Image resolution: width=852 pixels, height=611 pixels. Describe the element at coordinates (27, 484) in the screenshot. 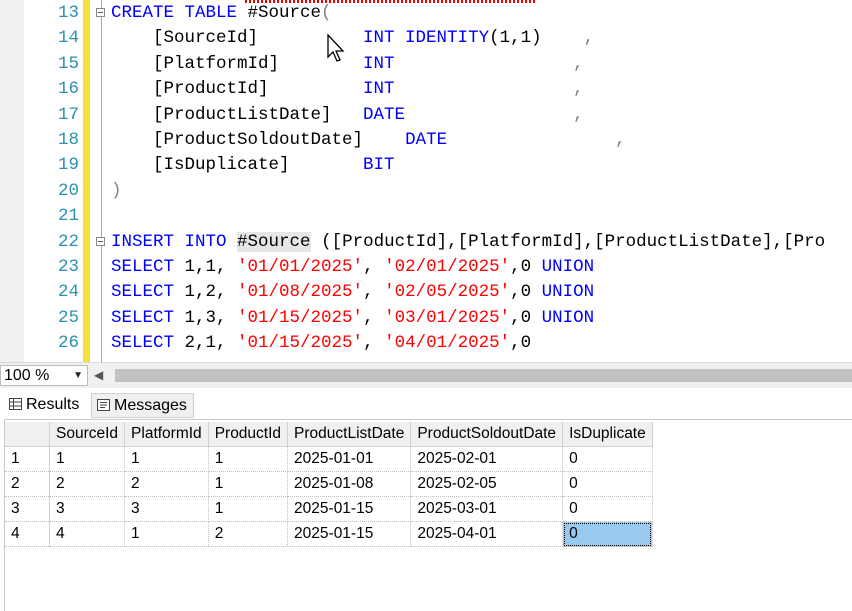

I see `row-number: 2` at that location.